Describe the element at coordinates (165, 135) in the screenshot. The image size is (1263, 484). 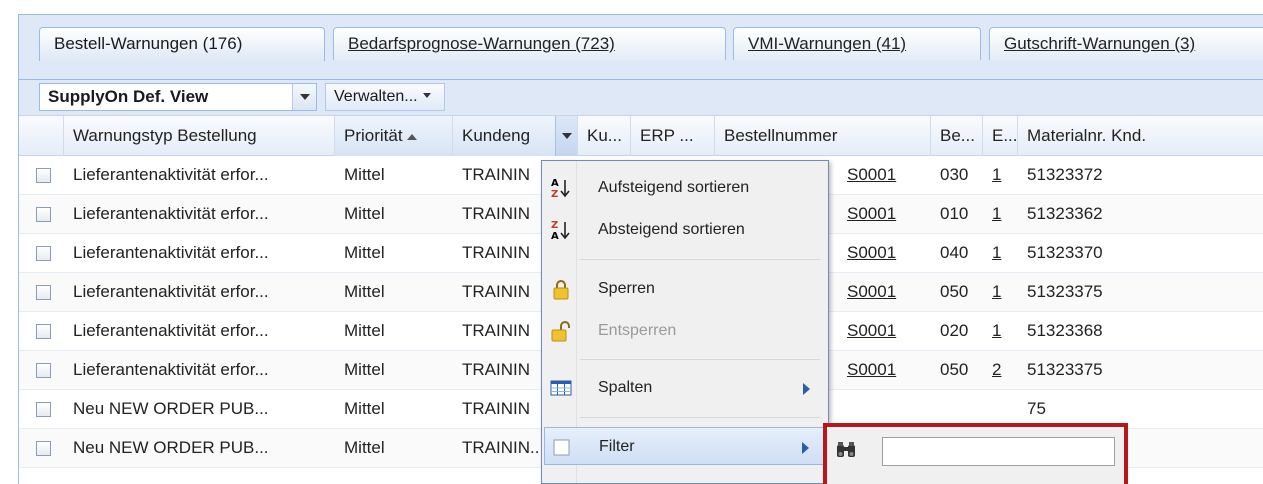
I see `column-header-label: Warnungstyp Bestellung` at that location.